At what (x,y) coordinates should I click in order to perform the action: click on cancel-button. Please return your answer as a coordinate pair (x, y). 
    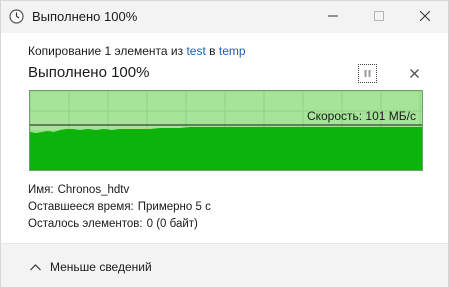
    Looking at the image, I should click on (414, 74).